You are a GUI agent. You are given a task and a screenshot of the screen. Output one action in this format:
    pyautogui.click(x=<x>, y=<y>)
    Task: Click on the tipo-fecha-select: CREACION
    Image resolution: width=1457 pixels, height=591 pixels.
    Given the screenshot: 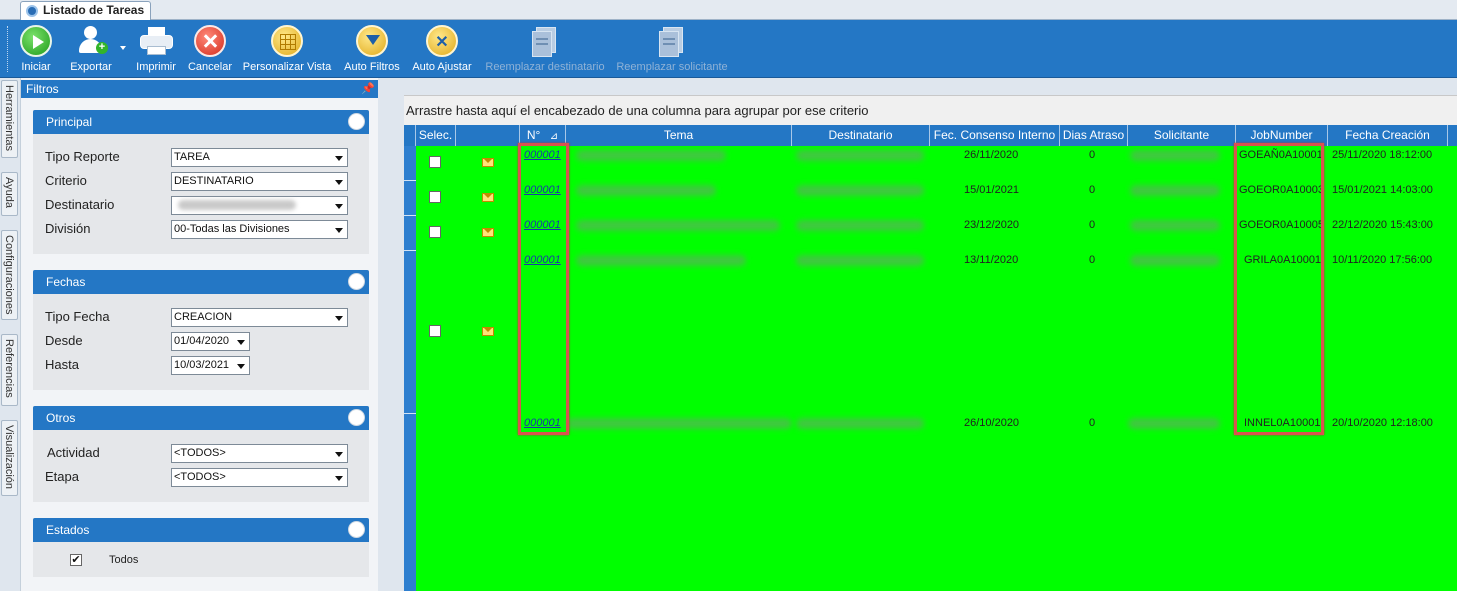 What is the action you would take?
    pyautogui.click(x=259, y=317)
    